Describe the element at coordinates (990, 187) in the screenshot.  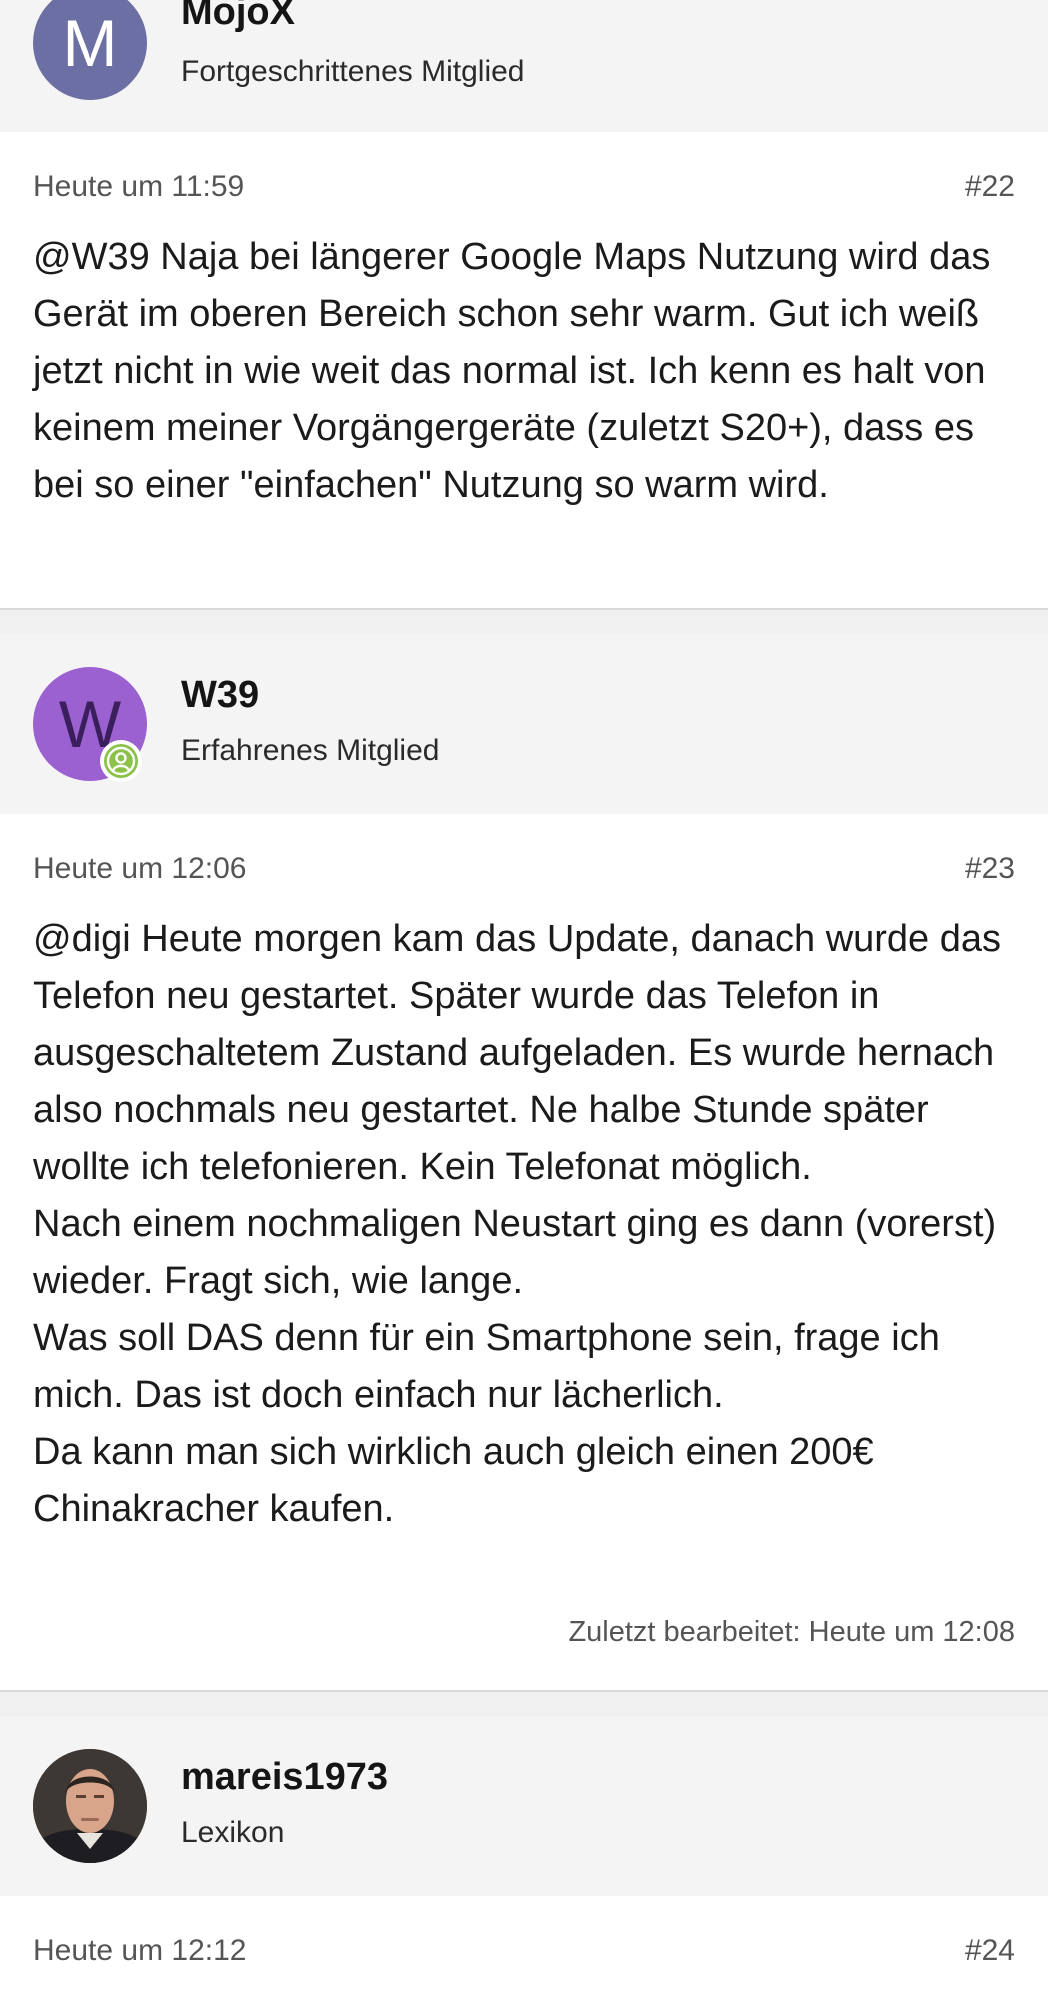
I see `post-number: #22` at that location.